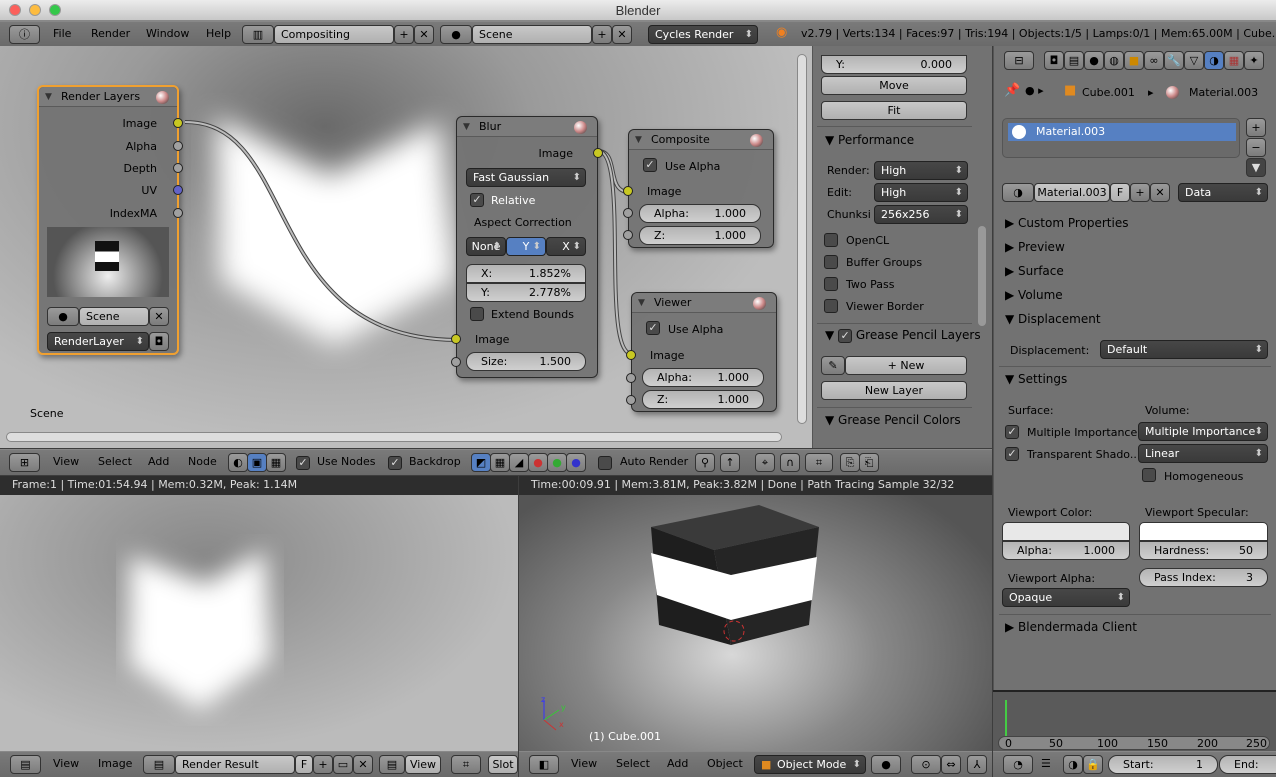 This screenshot has height=777, width=1276. What do you see at coordinates (238, 462) in the screenshot?
I see `shader-nodes-icon: ◐` at bounding box center [238, 462].